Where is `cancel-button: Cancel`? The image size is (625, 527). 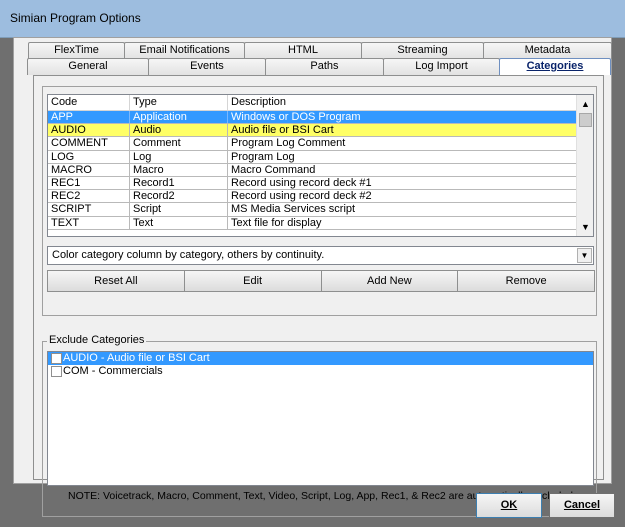
cancel-button: Cancel is located at coordinates (582, 505).